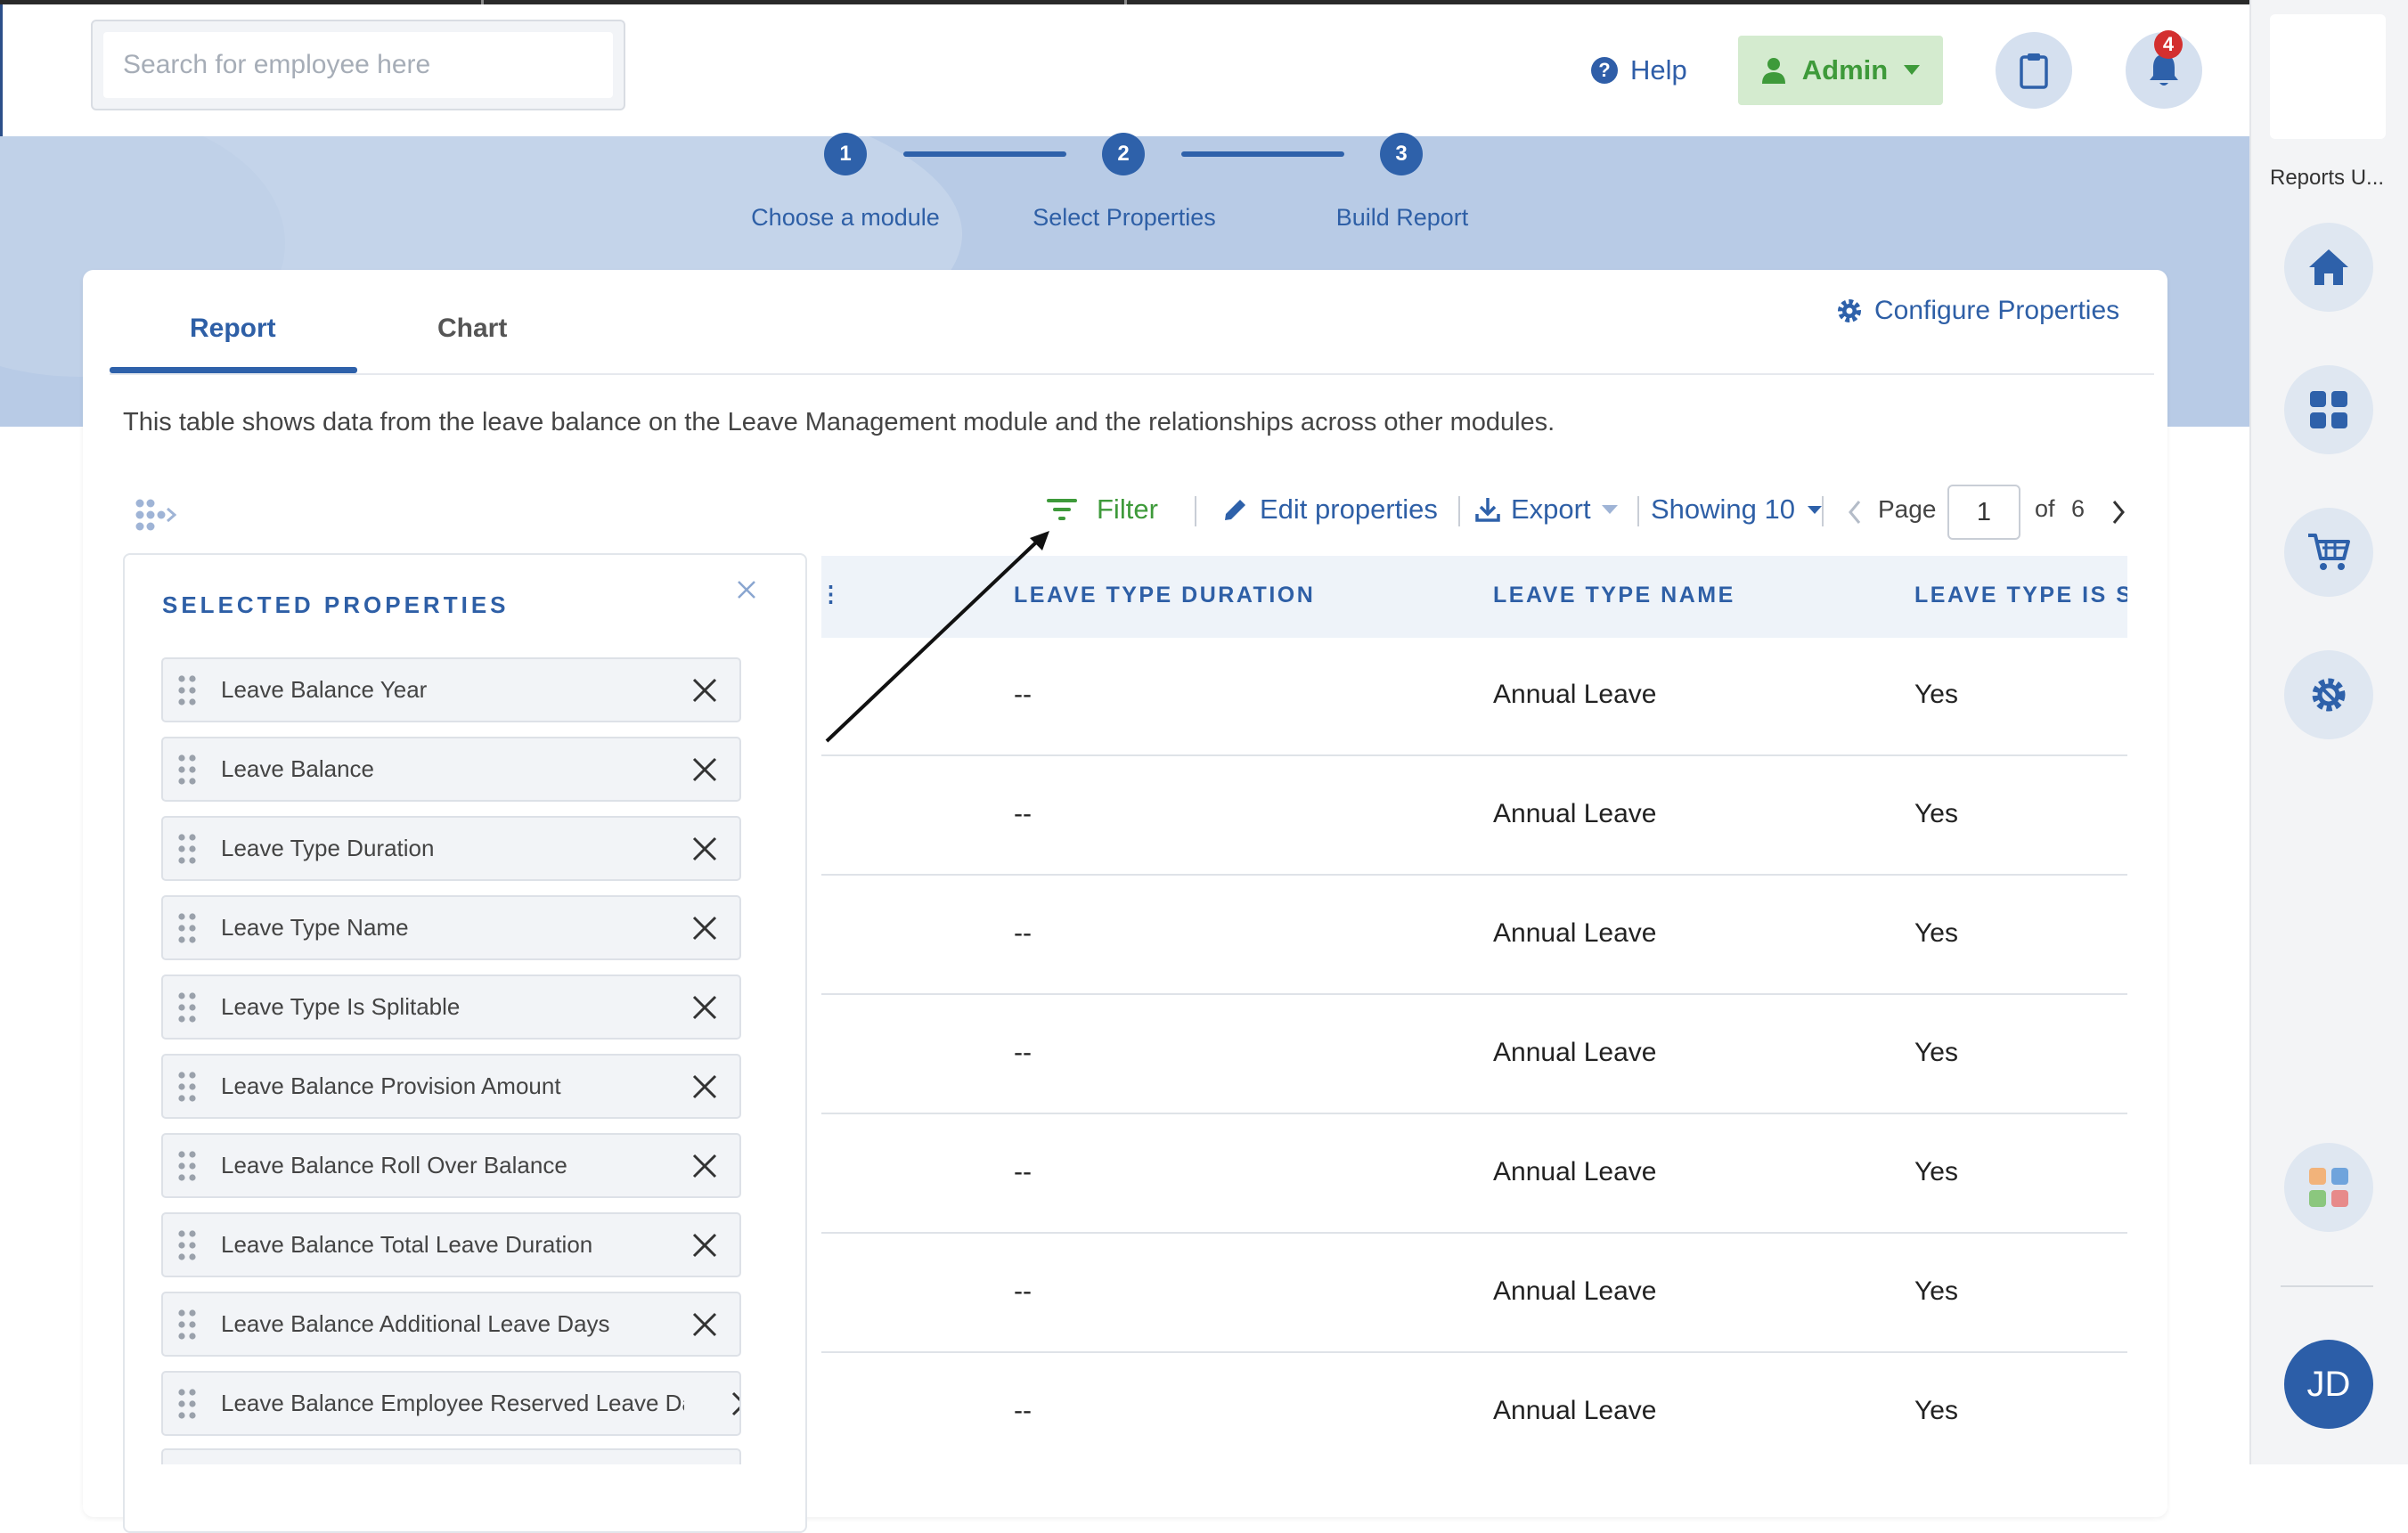 The image size is (2408, 1533). Describe the element at coordinates (1997, 310) in the screenshot. I see `configure-properties-label: Configure Properties` at that location.